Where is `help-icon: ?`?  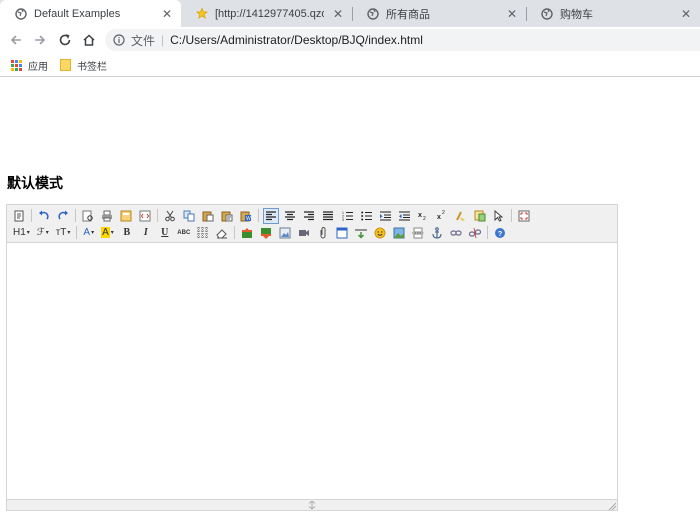 help-icon: ? is located at coordinates (500, 233).